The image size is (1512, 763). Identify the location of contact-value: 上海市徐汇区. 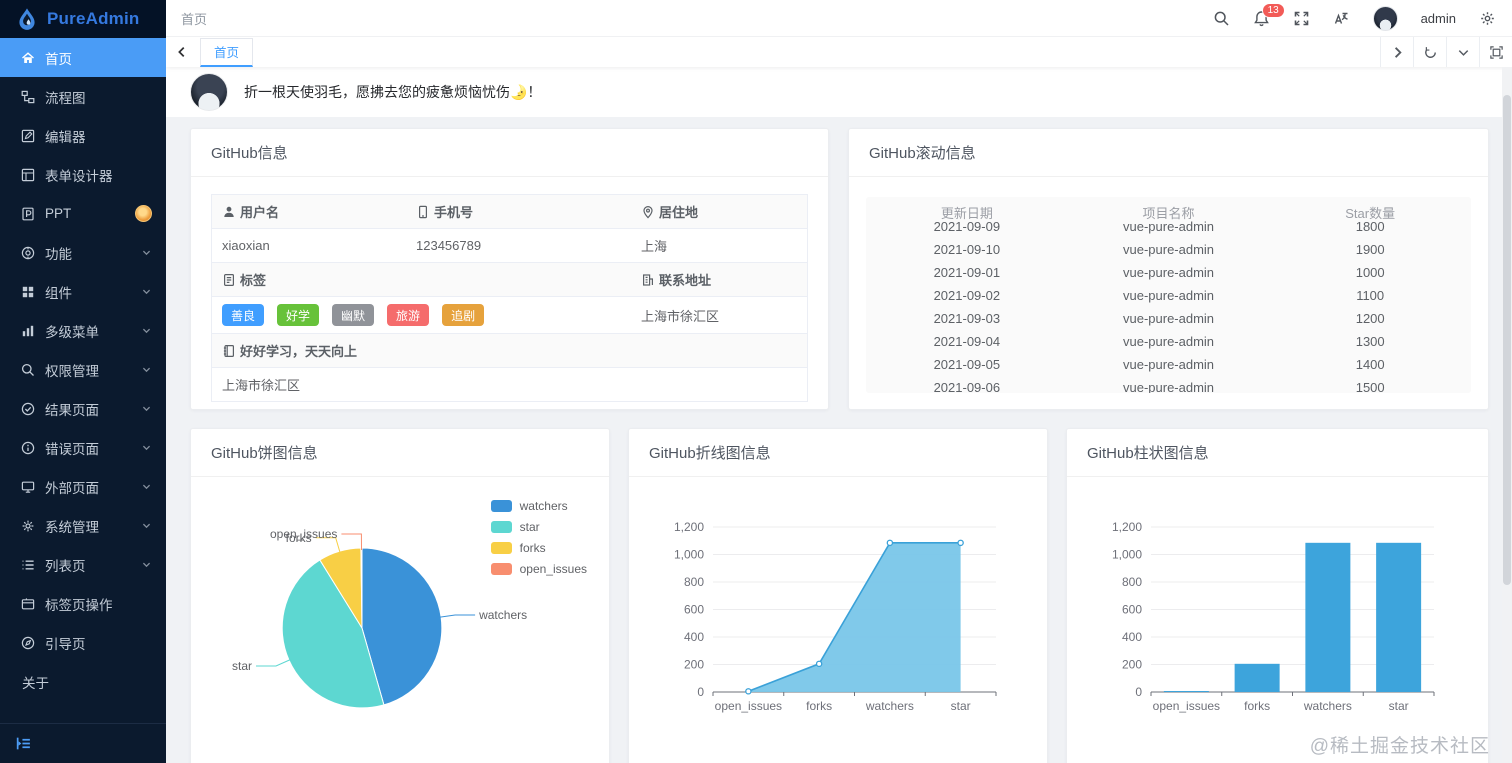
(680, 316).